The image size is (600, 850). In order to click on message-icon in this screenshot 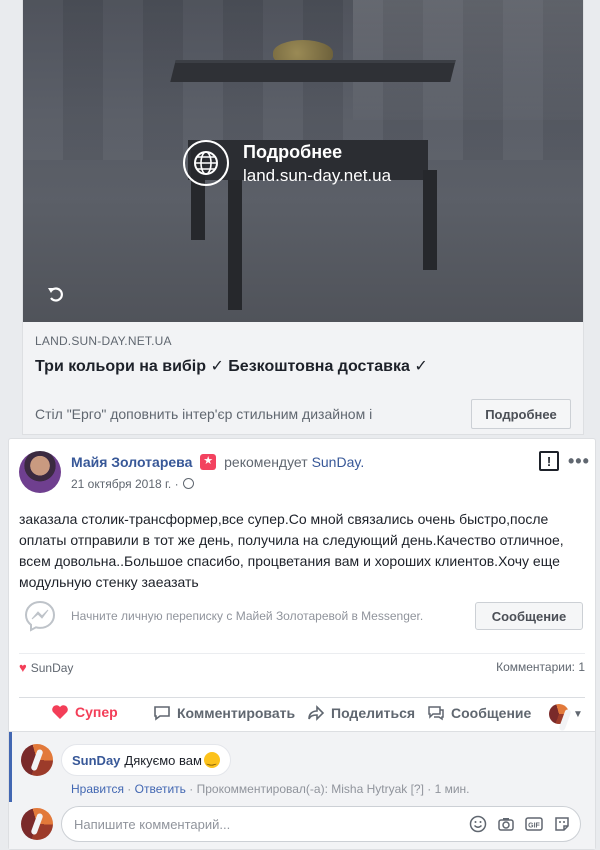, I will do `click(436, 713)`.